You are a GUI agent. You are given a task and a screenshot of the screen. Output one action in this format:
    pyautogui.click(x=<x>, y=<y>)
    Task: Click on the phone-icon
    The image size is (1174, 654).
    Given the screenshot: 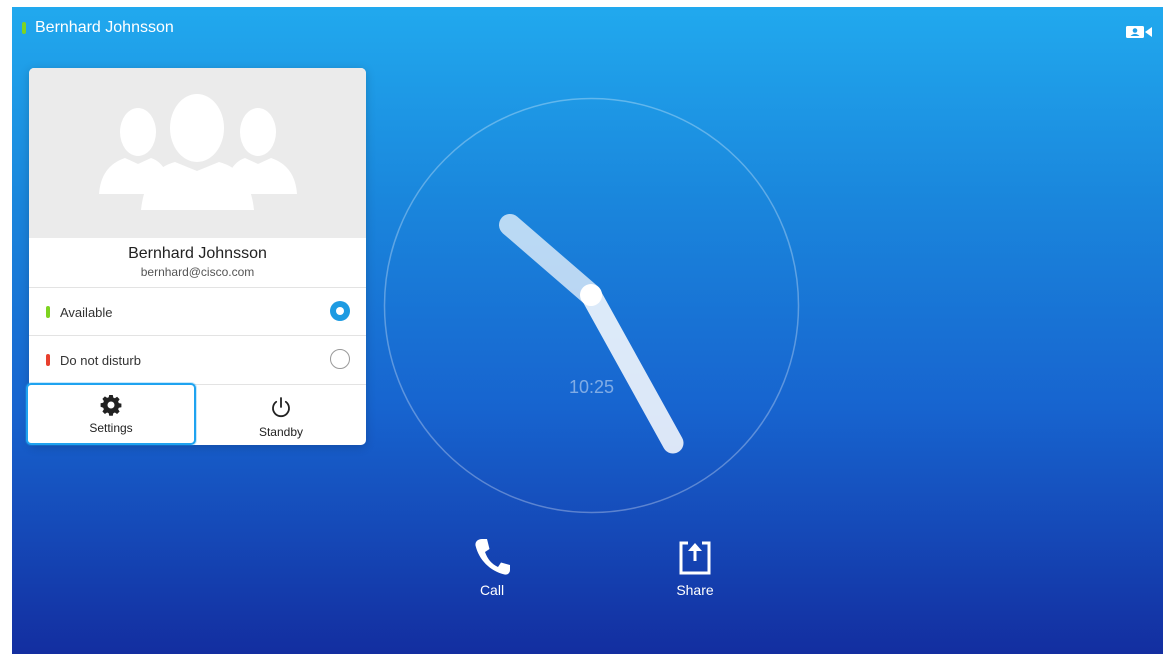 What is the action you would take?
    pyautogui.click(x=492, y=557)
    